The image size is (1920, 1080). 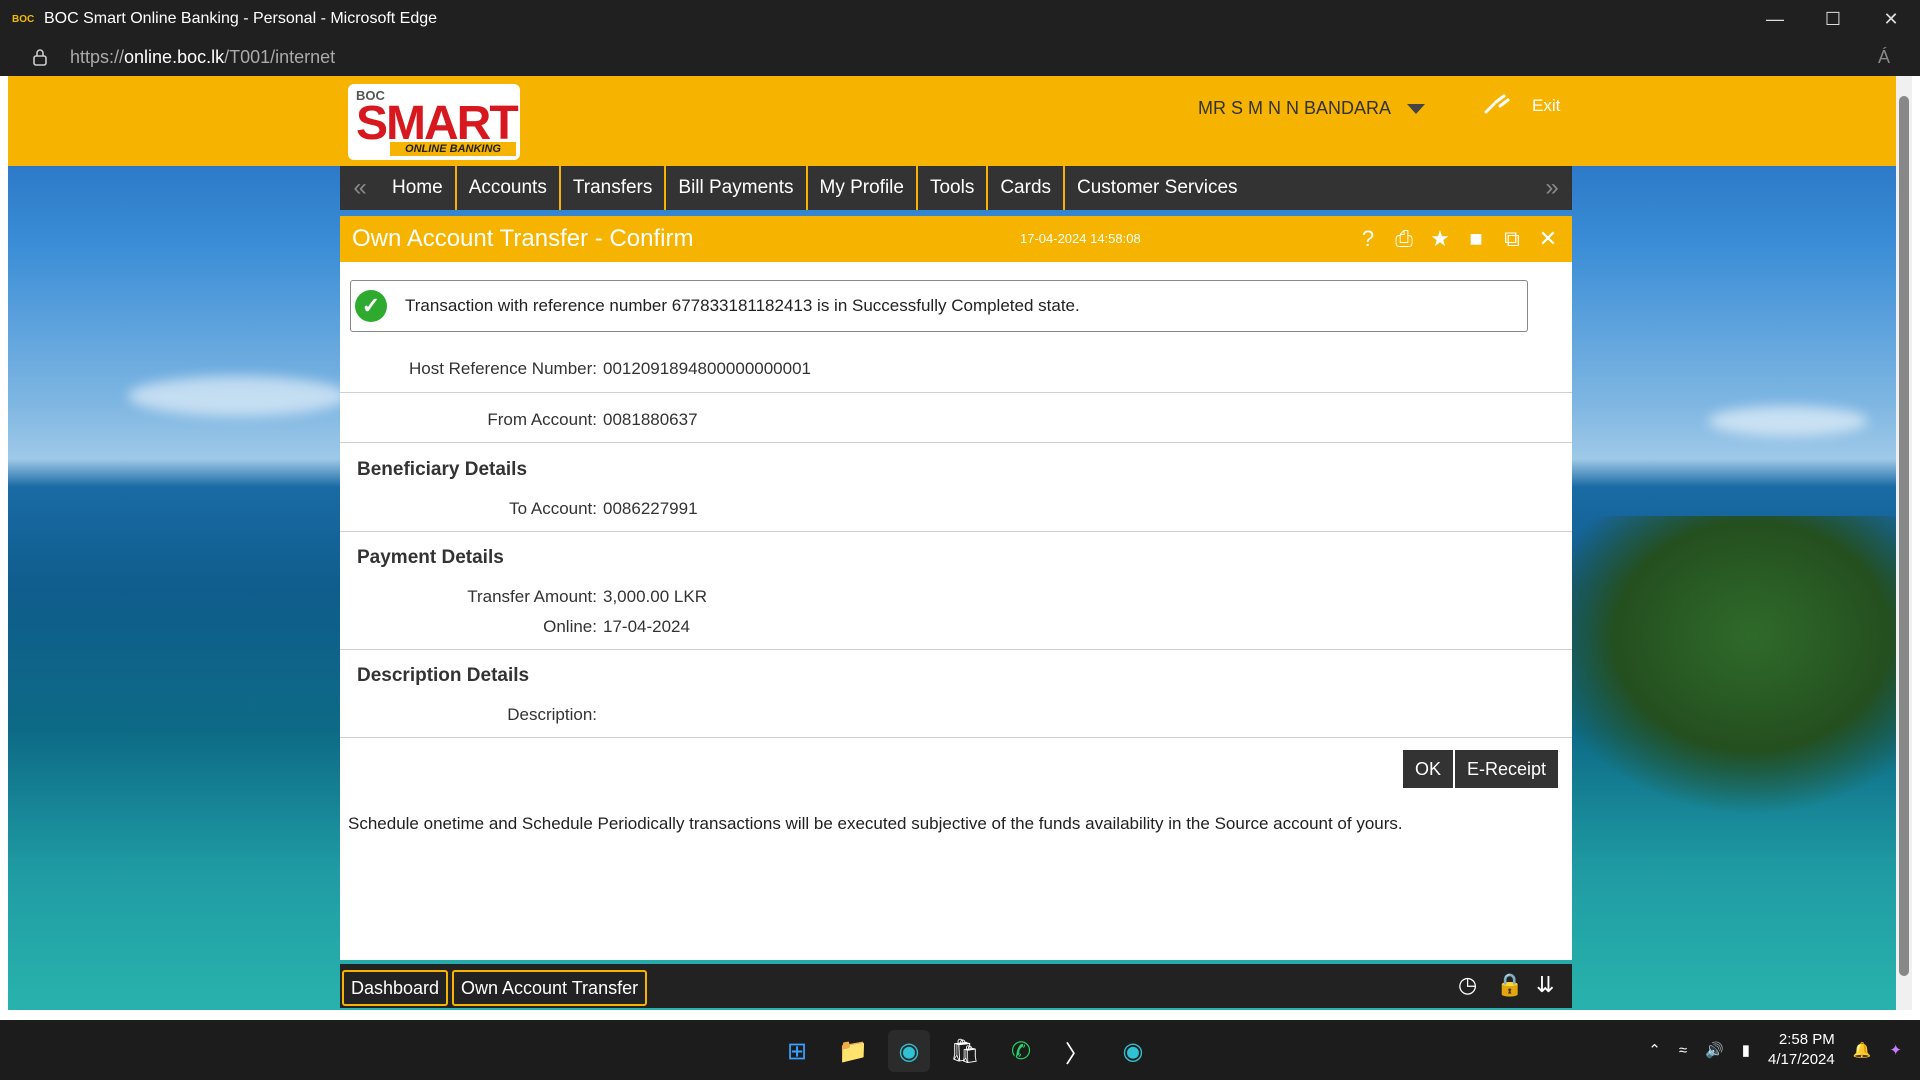 I want to click on restore-panel-icon: ⧉, so click(x=1512, y=239).